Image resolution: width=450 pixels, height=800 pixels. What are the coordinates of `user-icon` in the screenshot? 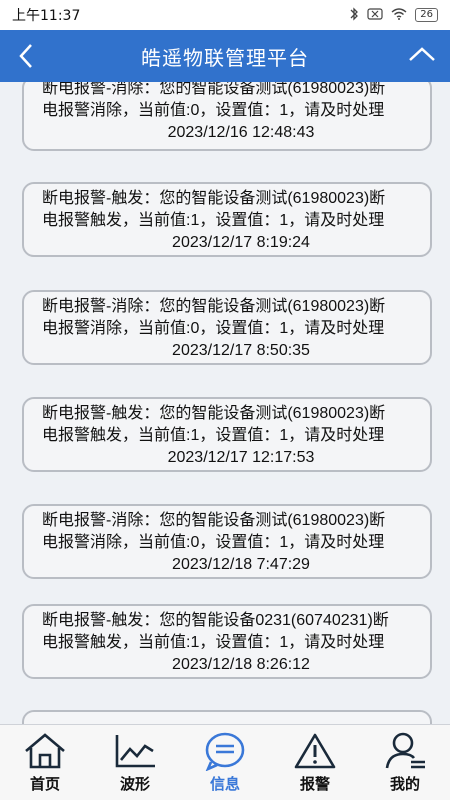 It's located at (405, 751).